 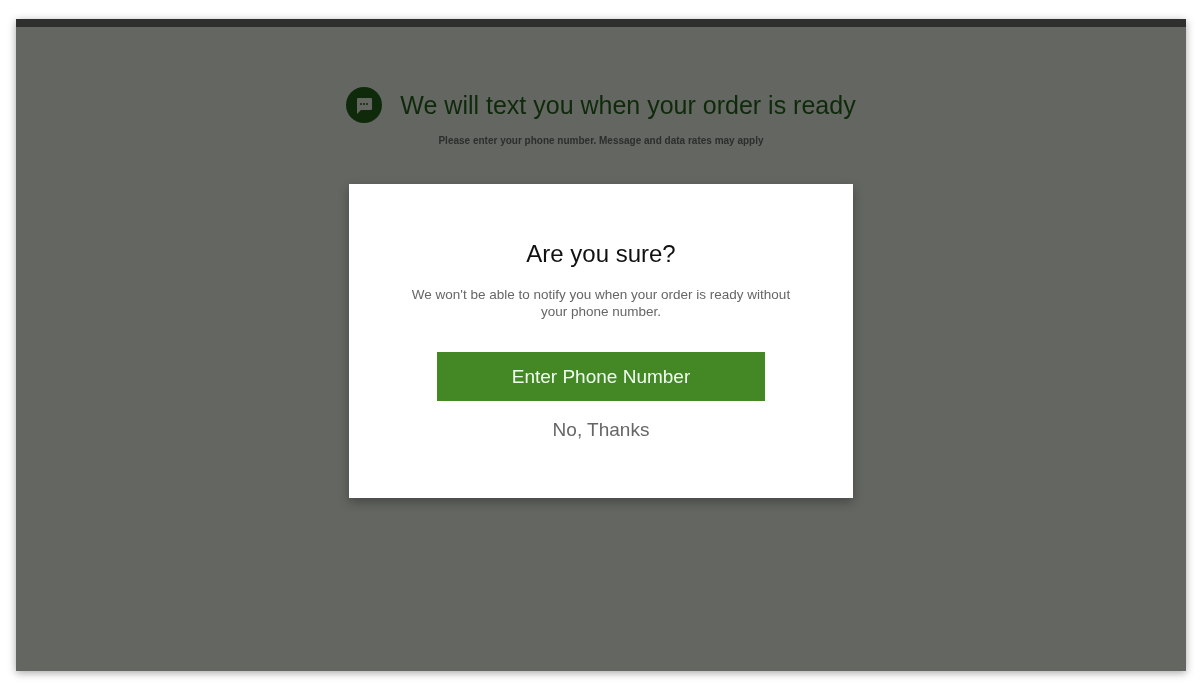 I want to click on dialog-message: We won't be able to notify you when your order is ready without your phone number., so click(x=601, y=303).